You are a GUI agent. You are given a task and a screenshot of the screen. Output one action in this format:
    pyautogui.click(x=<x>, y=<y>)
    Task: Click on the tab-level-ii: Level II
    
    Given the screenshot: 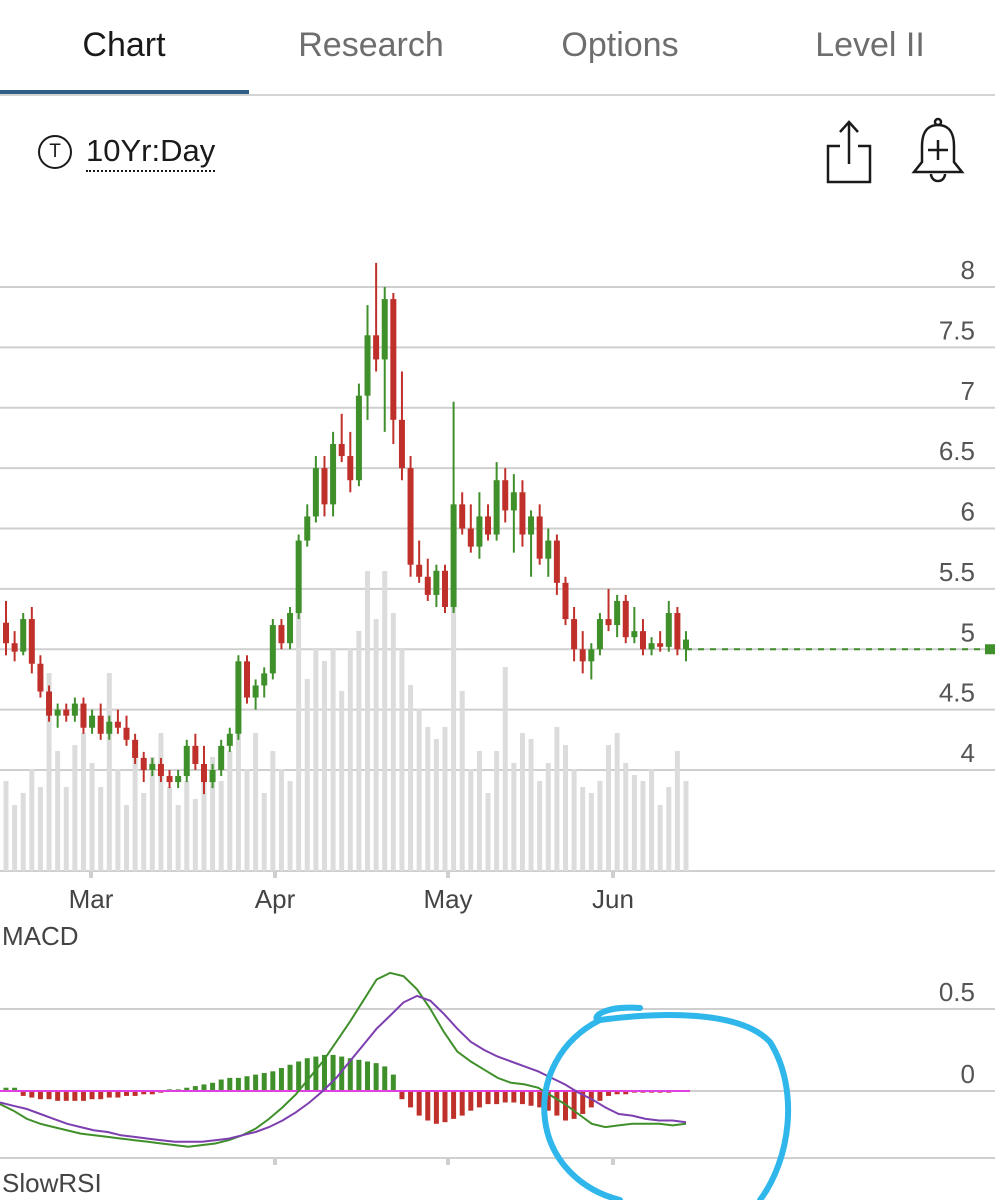 What is the action you would take?
    pyautogui.click(x=870, y=45)
    